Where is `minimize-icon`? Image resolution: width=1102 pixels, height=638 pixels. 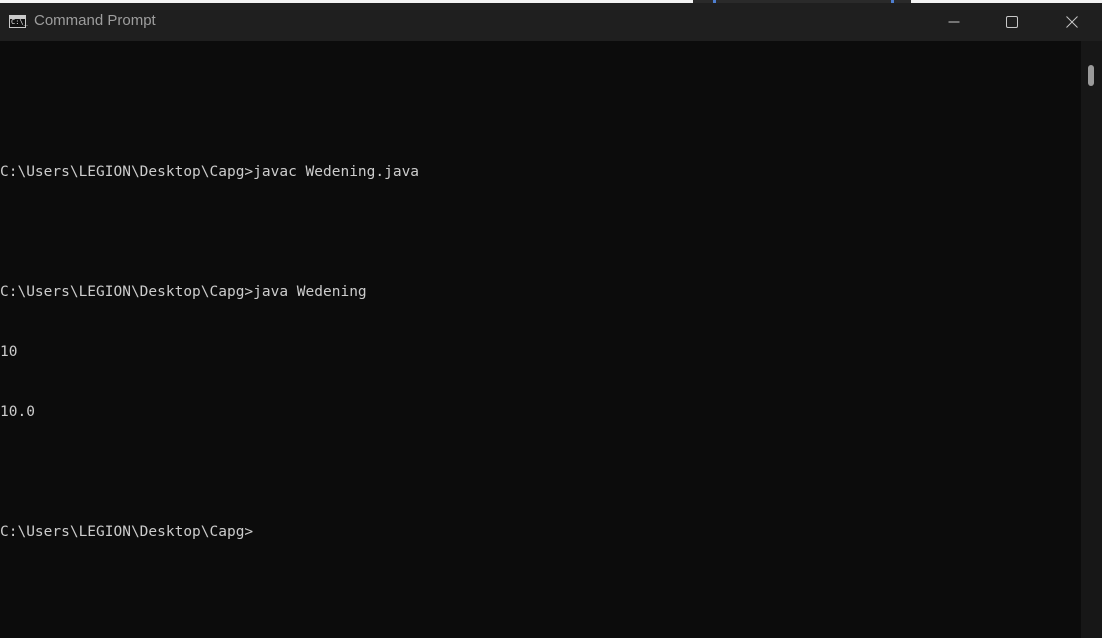 minimize-icon is located at coordinates (954, 22).